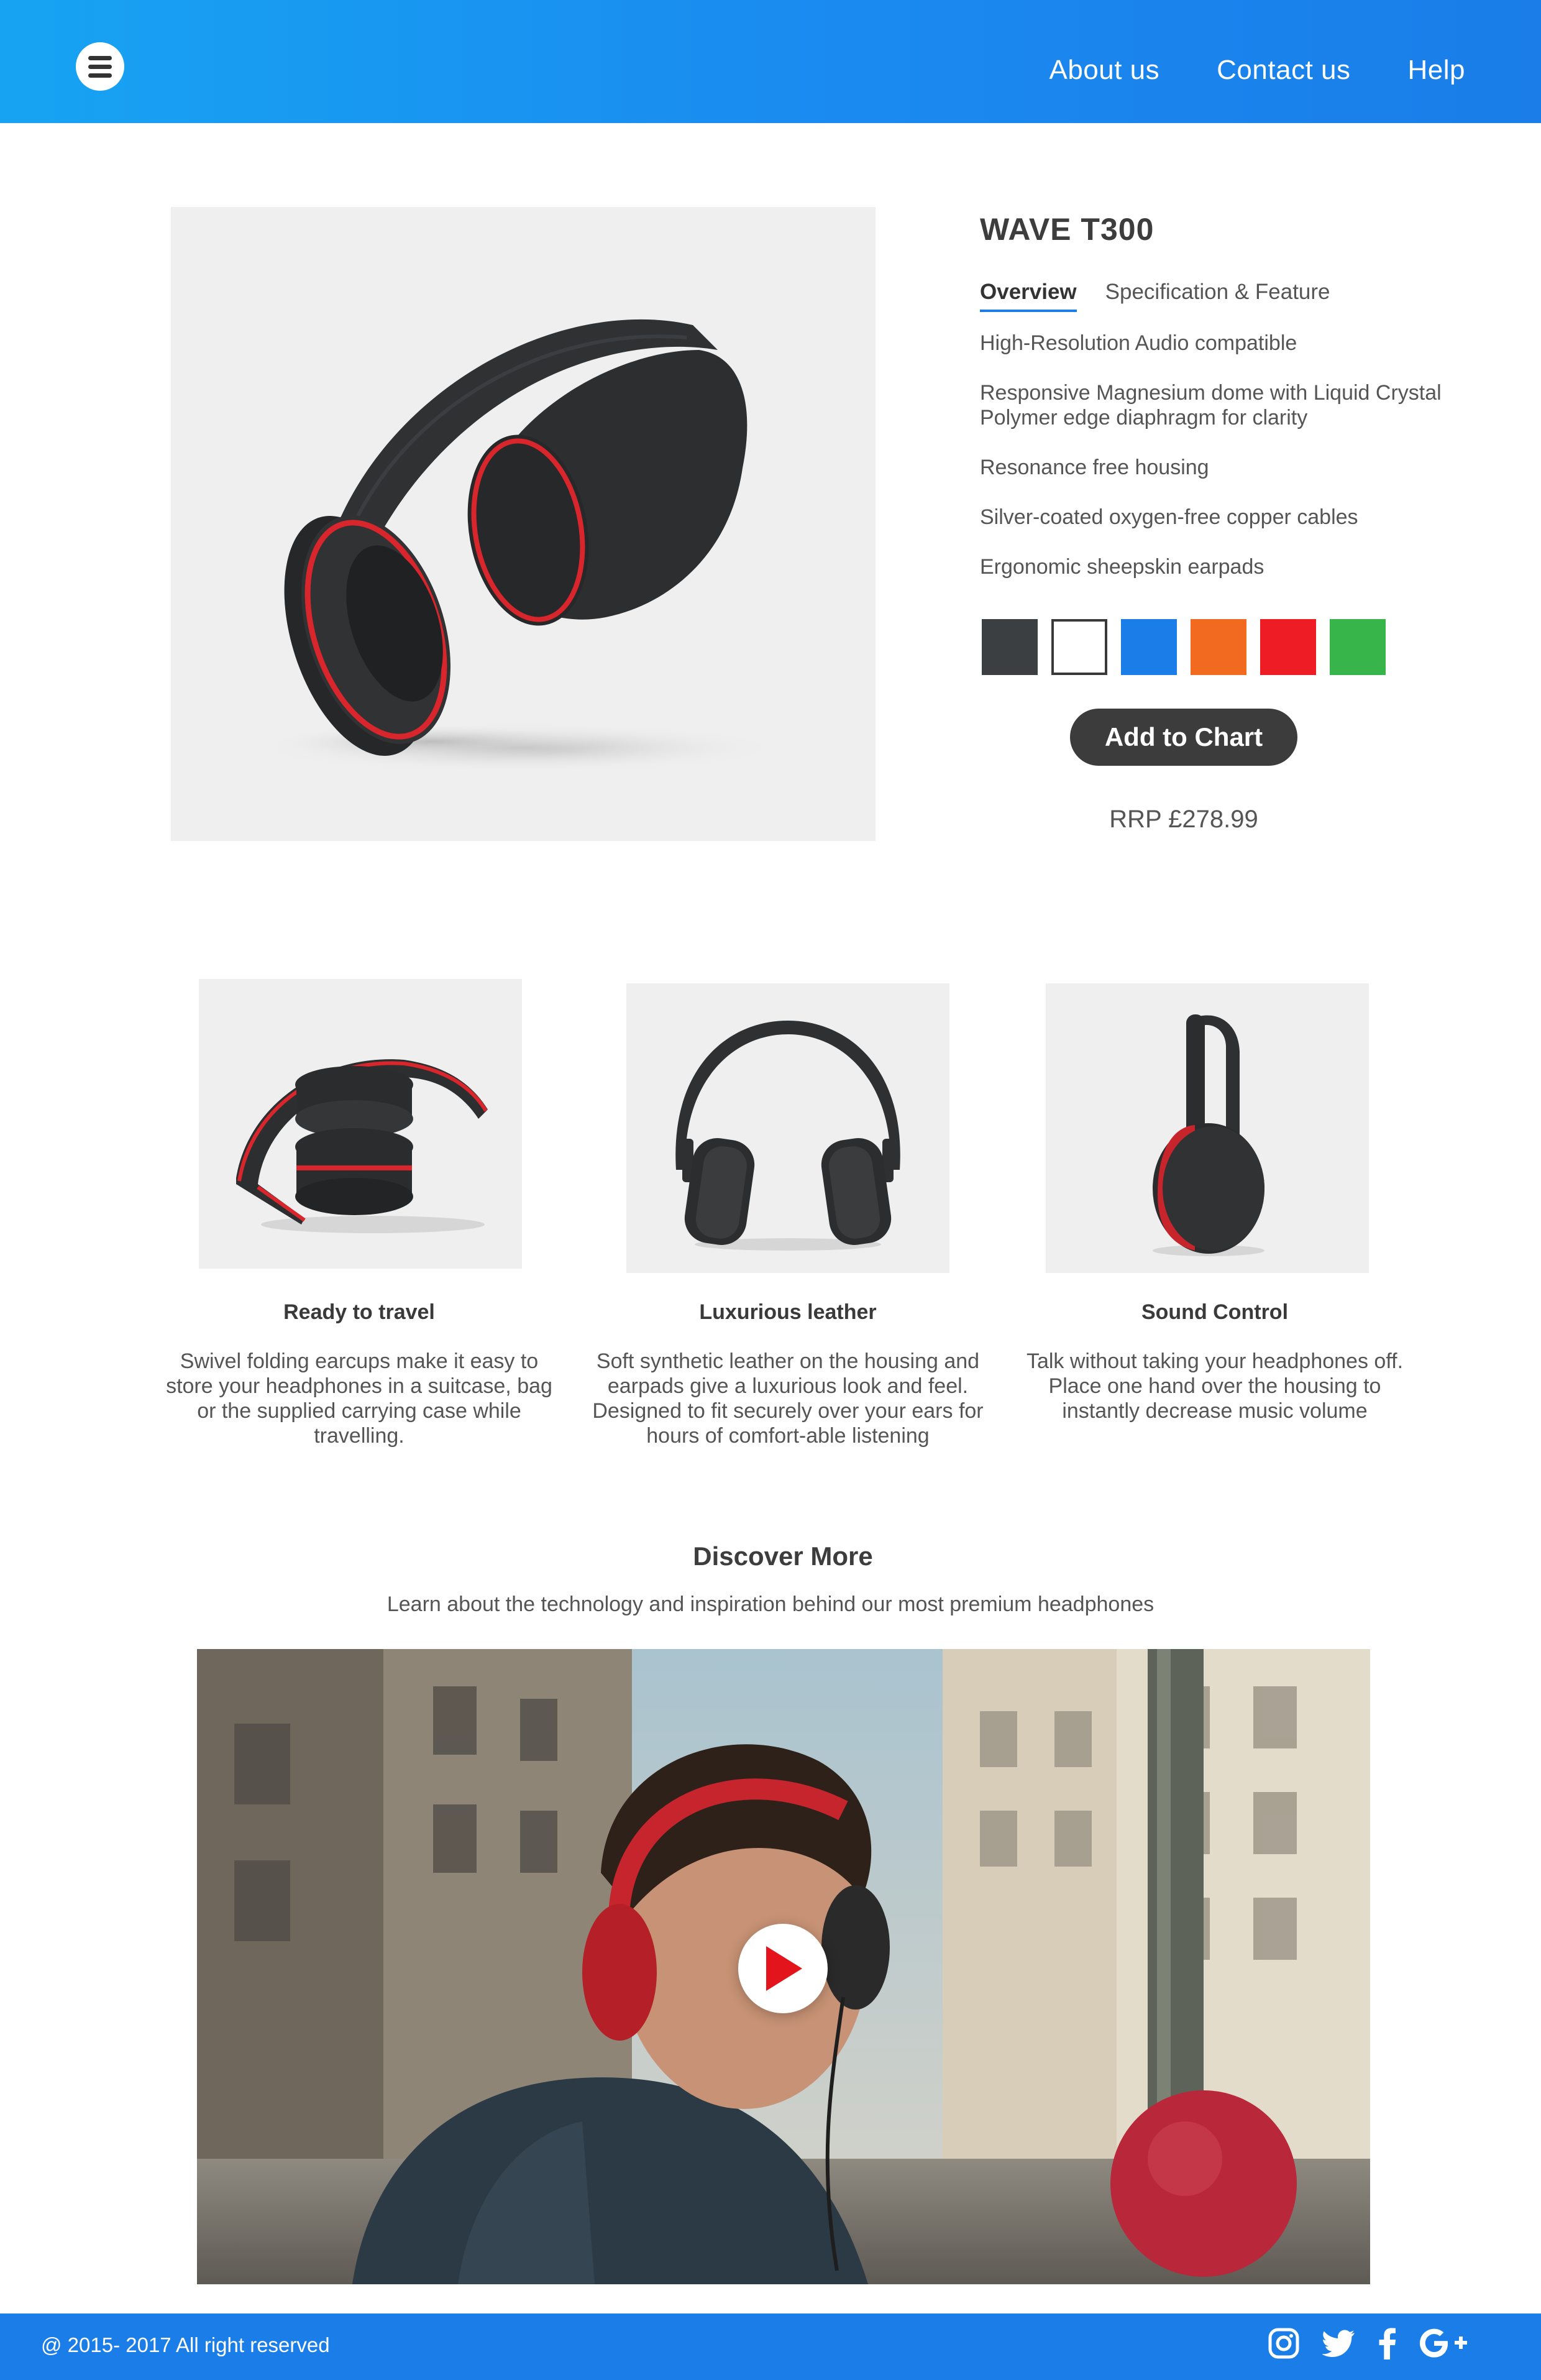 The height and width of the screenshot is (2380, 1541). I want to click on nav-about-us: About us, so click(1104, 70).